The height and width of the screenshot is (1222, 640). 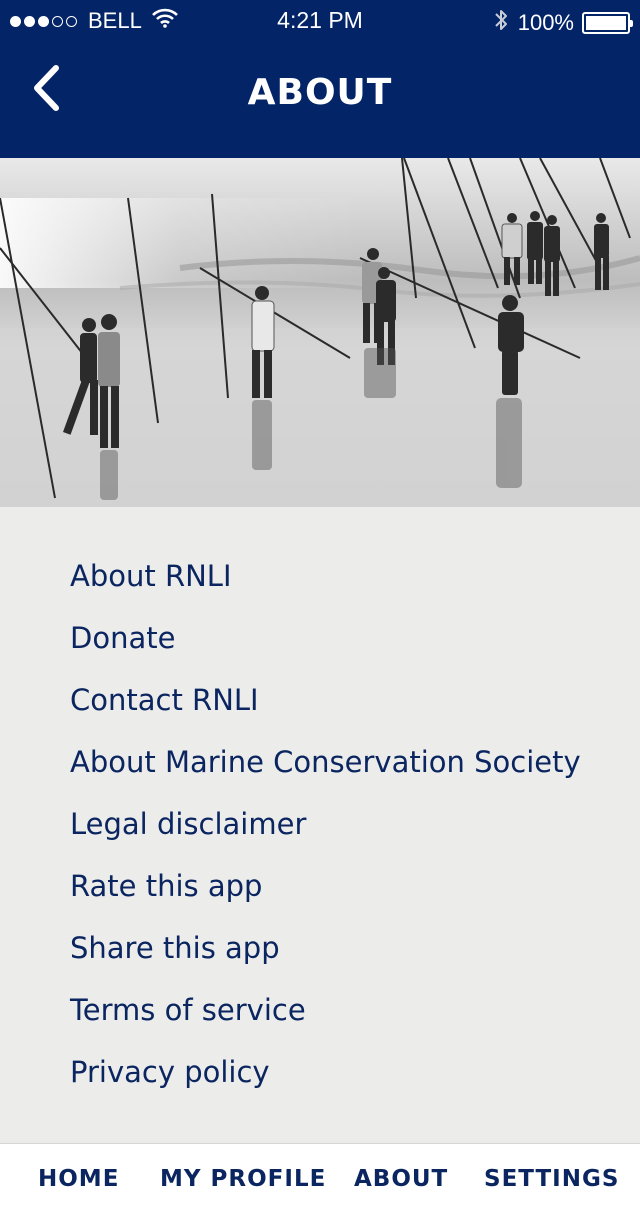 I want to click on app-header: BELL 4:21 PM 100% ABOUT, so click(x=320, y=79).